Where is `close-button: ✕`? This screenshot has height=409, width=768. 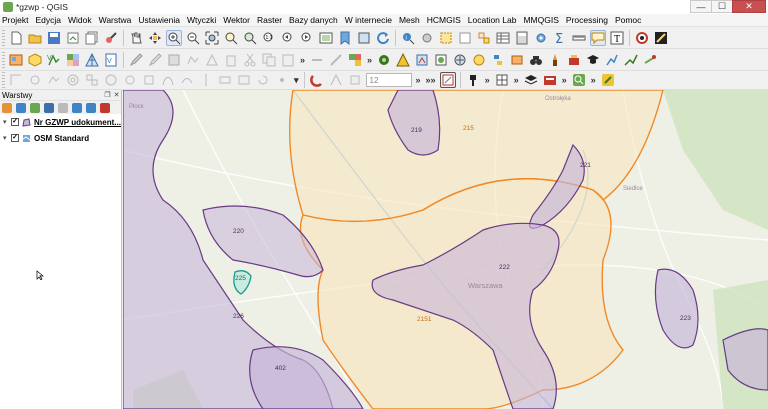
close-button: ✕ is located at coordinates (749, 6).